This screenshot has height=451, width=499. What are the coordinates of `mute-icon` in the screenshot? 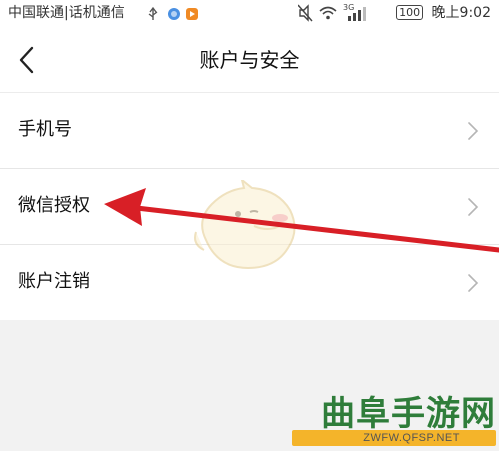 It's located at (305, 13).